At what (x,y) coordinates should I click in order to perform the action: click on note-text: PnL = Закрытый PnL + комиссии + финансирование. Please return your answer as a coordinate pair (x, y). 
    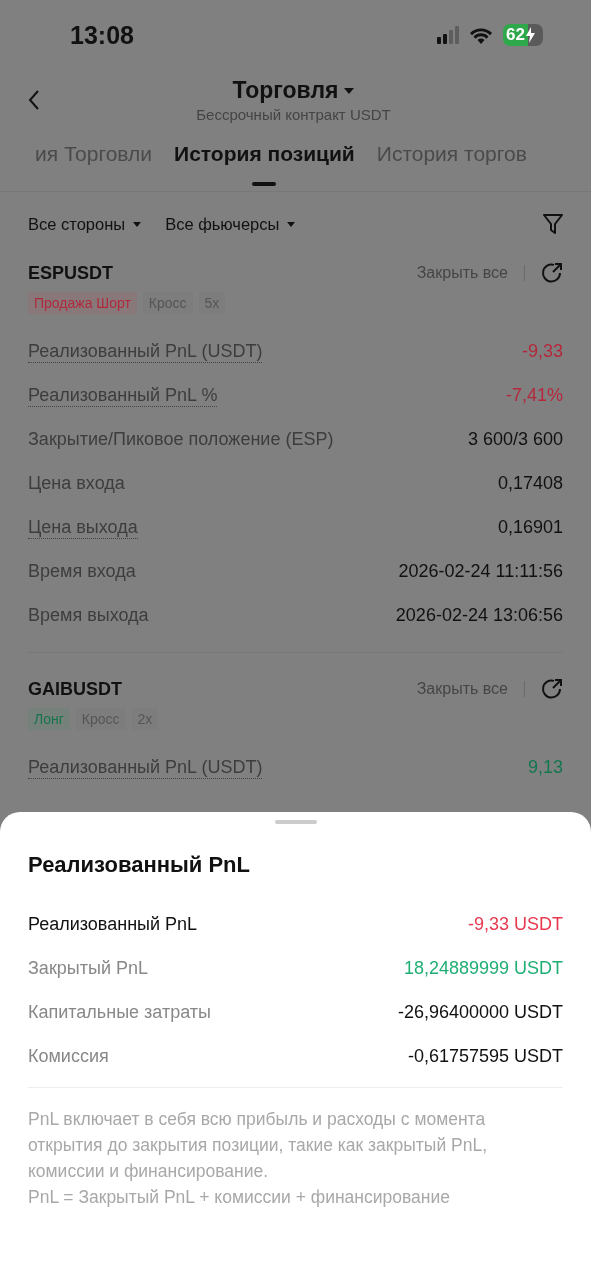
    Looking at the image, I should click on (239, 1197).